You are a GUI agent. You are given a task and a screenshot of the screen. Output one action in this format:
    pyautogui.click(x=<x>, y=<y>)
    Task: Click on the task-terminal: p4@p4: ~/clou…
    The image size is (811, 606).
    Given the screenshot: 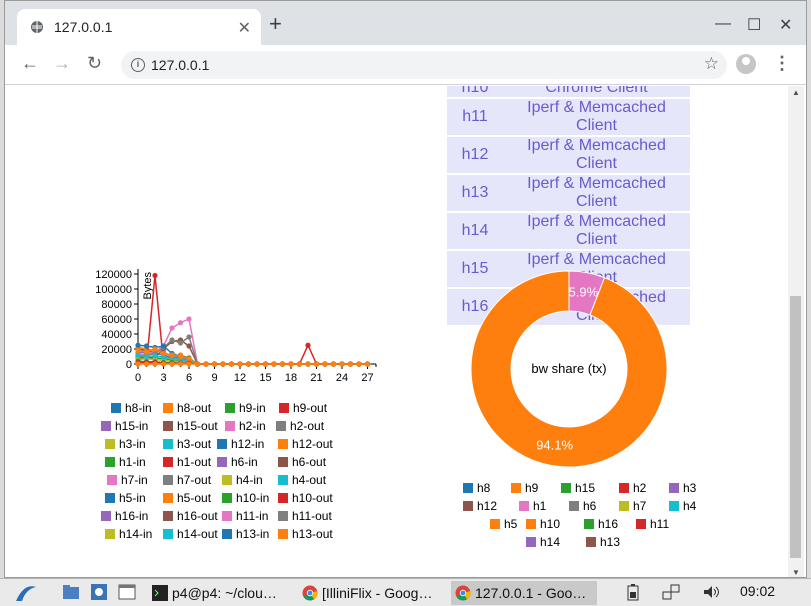 What is the action you would take?
    pyautogui.click(x=220, y=593)
    